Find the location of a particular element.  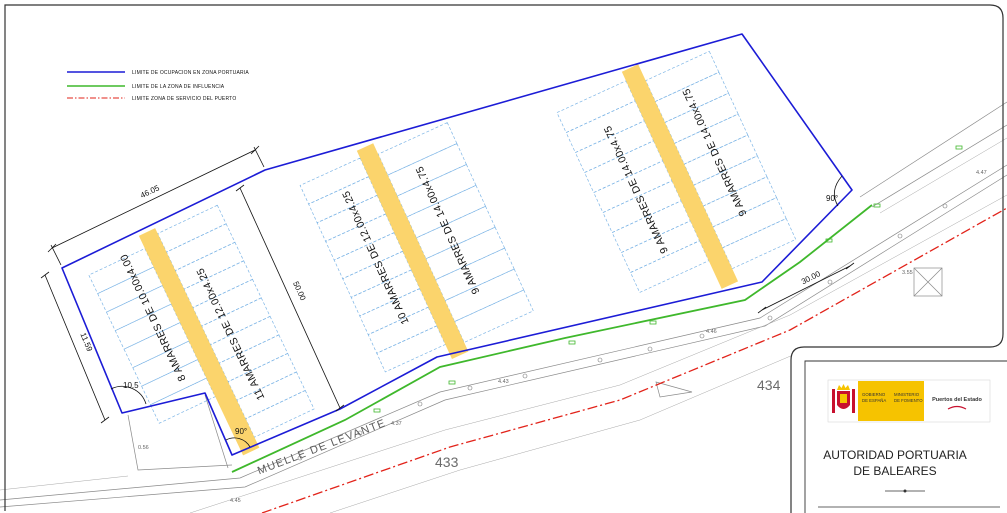

access-structure is located at coordinates (180, 442).